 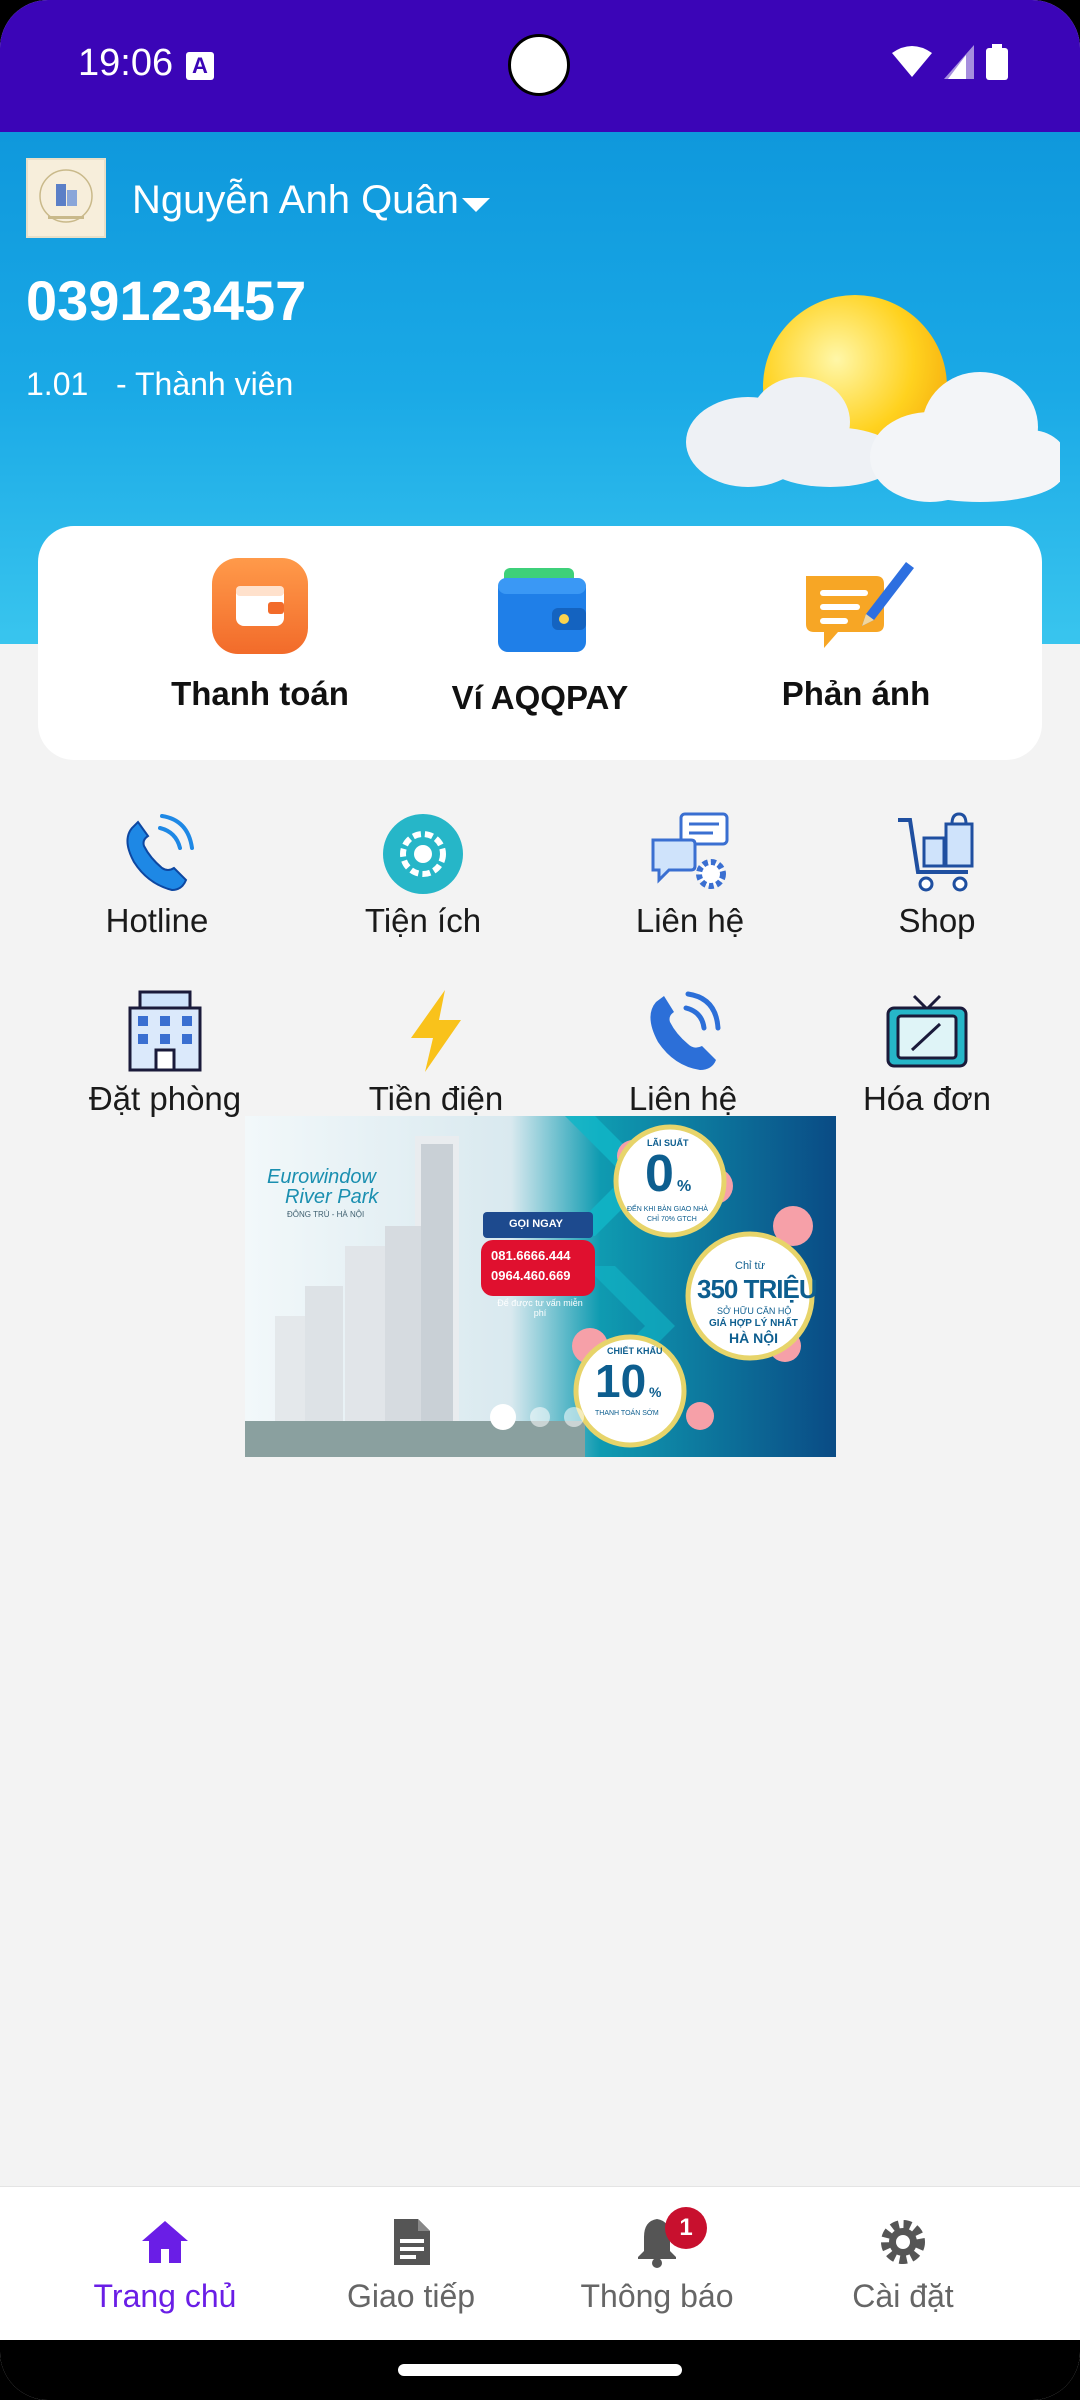 I want to click on banner-price-note-3: HÀ NỘI, so click(x=753, y=1338).